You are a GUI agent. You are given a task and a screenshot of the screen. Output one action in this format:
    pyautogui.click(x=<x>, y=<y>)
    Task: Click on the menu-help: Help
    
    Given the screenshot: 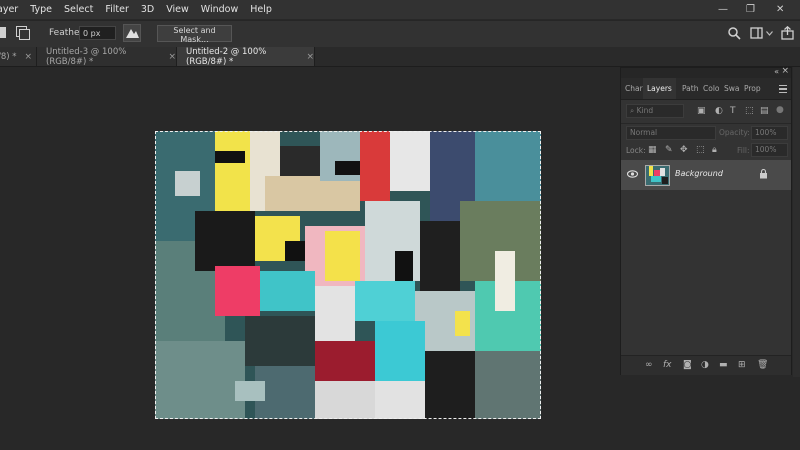 What is the action you would take?
    pyautogui.click(x=261, y=9)
    